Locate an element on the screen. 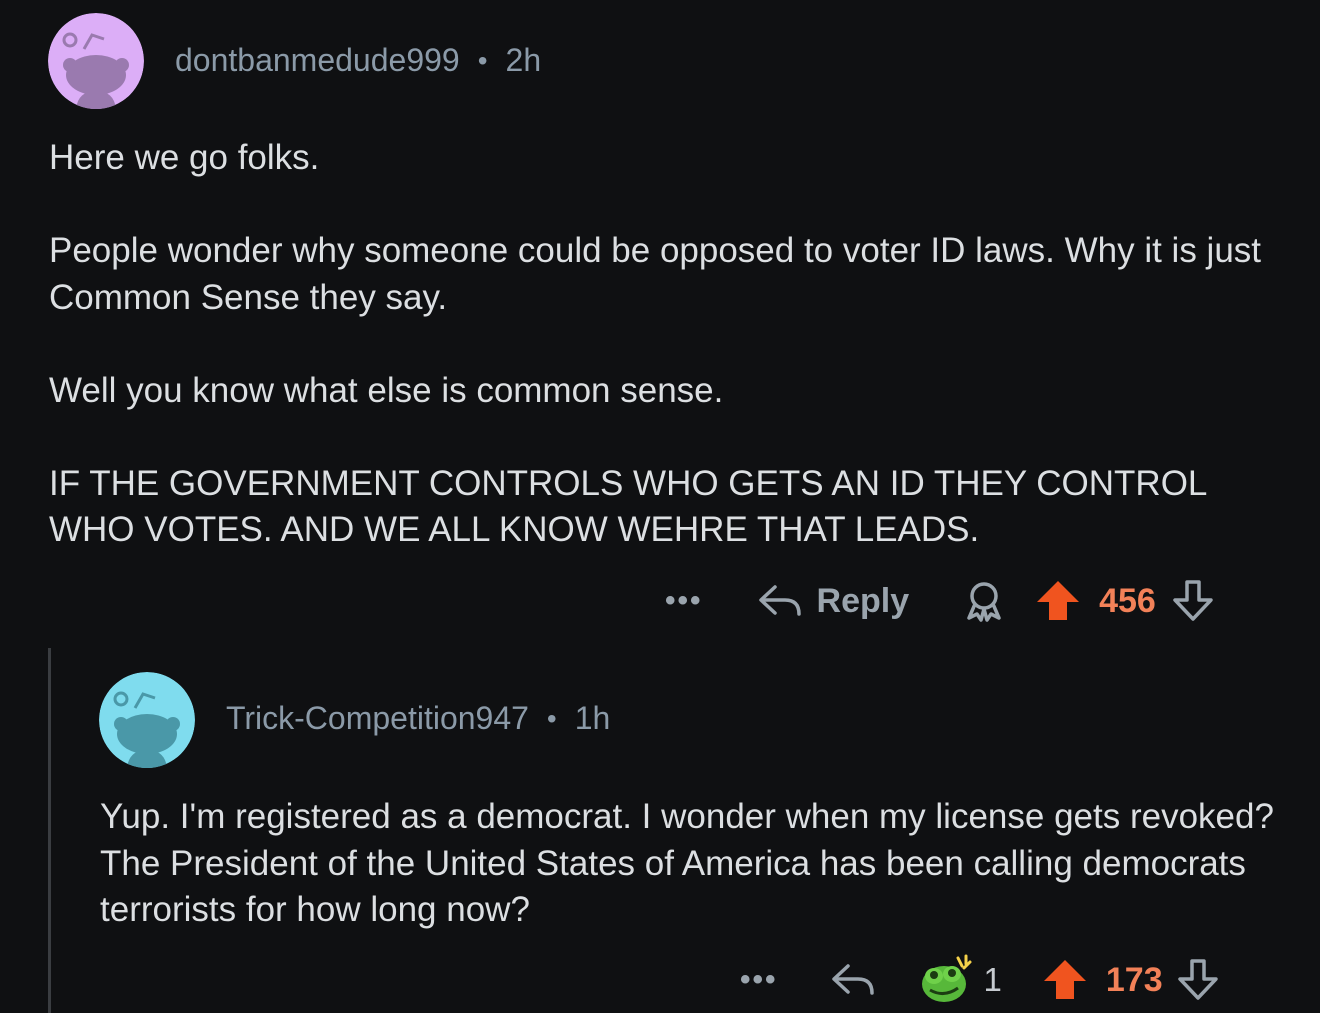 The height and width of the screenshot is (1013, 1320). frog-award-icon is located at coordinates (946, 978).